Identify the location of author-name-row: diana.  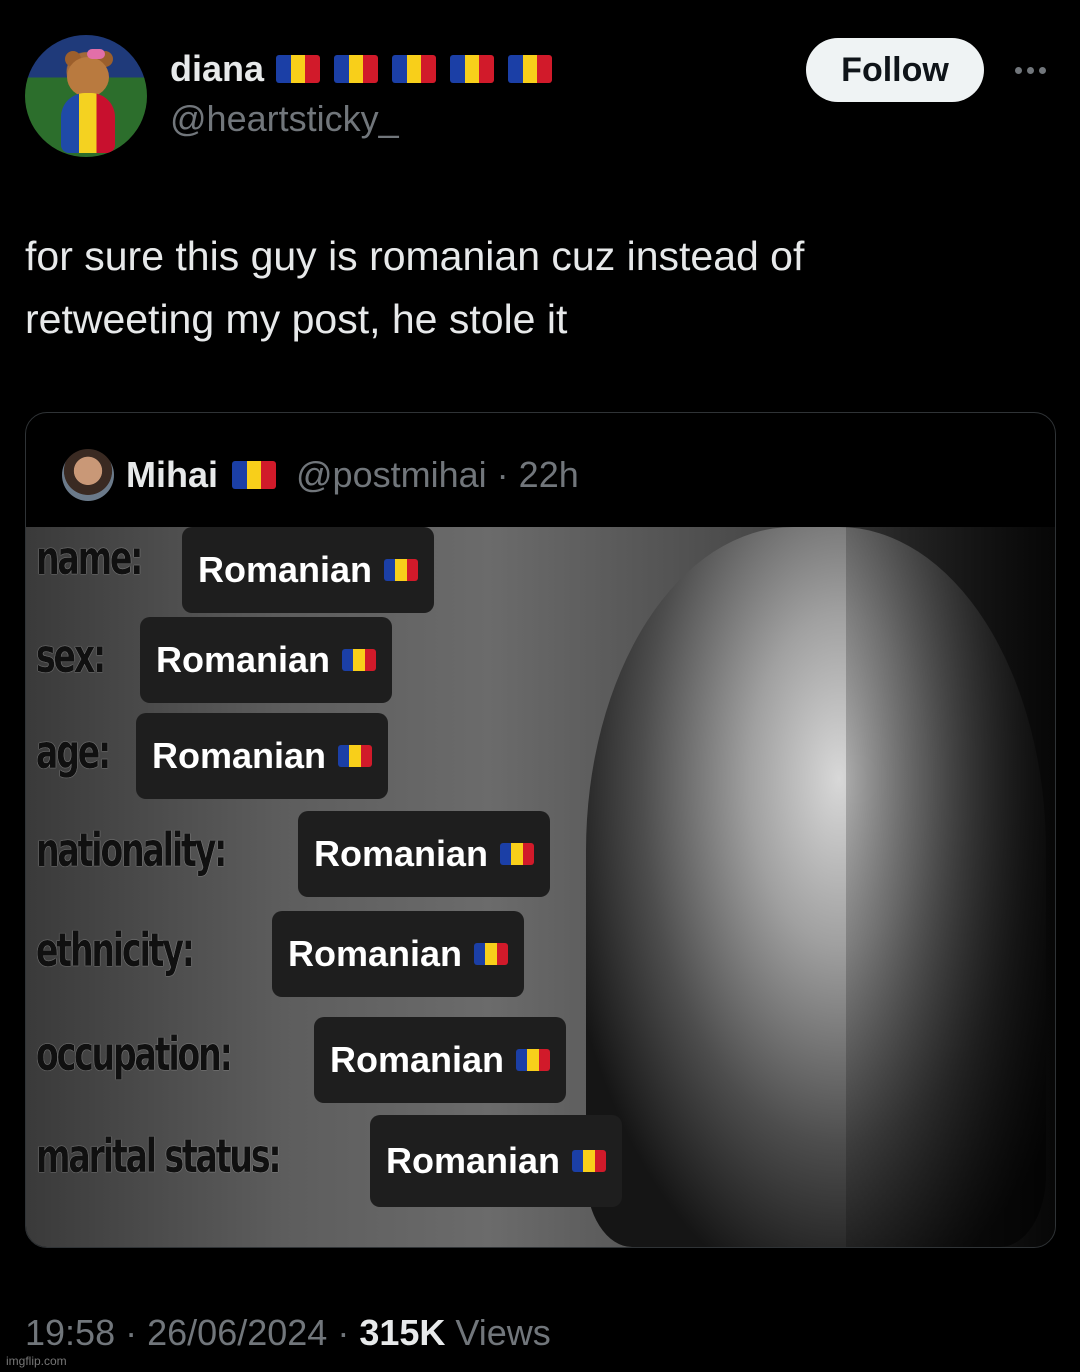
(361, 69).